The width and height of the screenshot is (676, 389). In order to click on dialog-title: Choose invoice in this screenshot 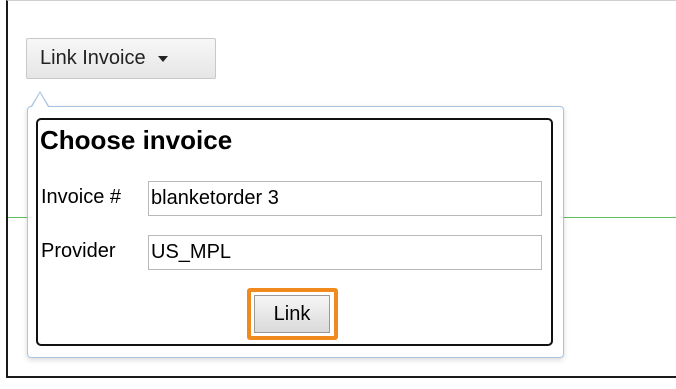, I will do `click(136, 140)`.